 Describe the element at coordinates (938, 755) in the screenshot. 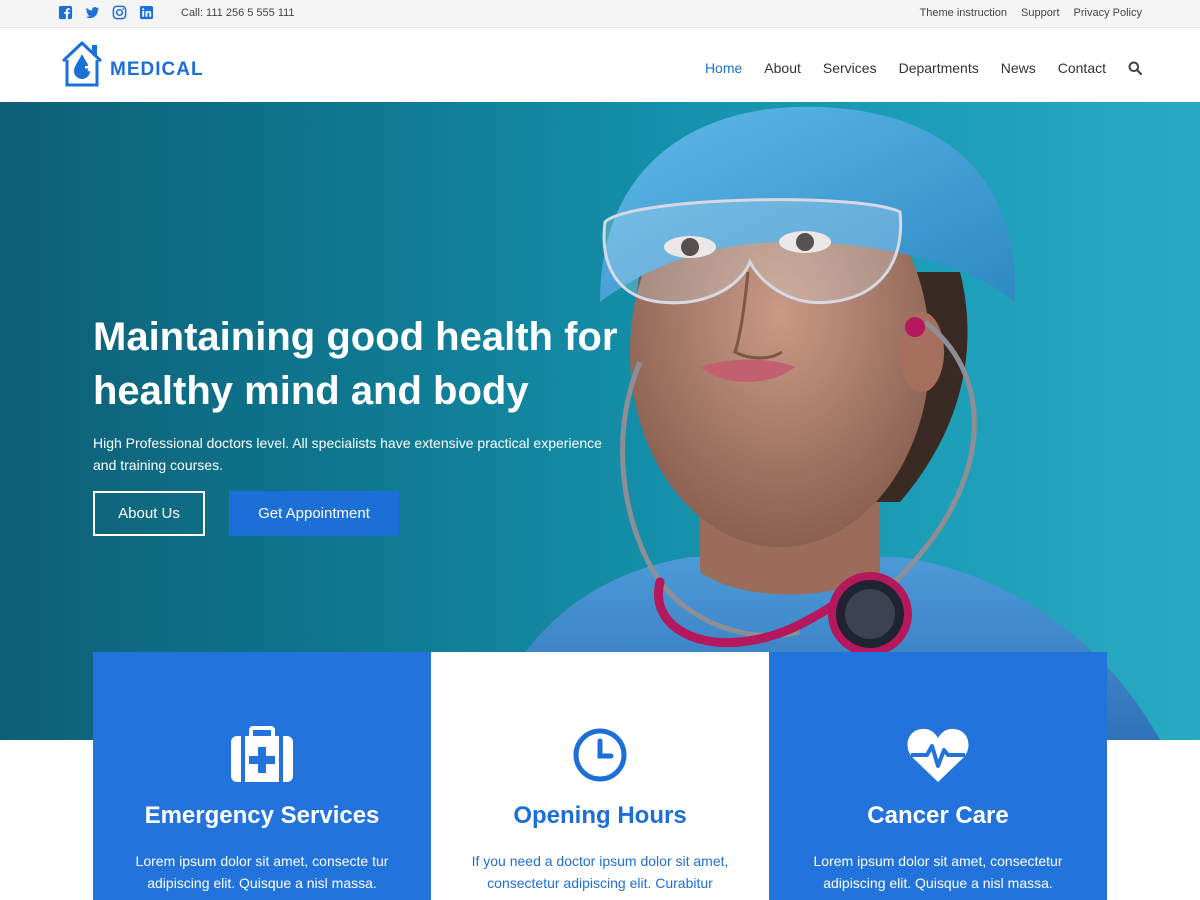

I see `heart-pulse-icon` at that location.